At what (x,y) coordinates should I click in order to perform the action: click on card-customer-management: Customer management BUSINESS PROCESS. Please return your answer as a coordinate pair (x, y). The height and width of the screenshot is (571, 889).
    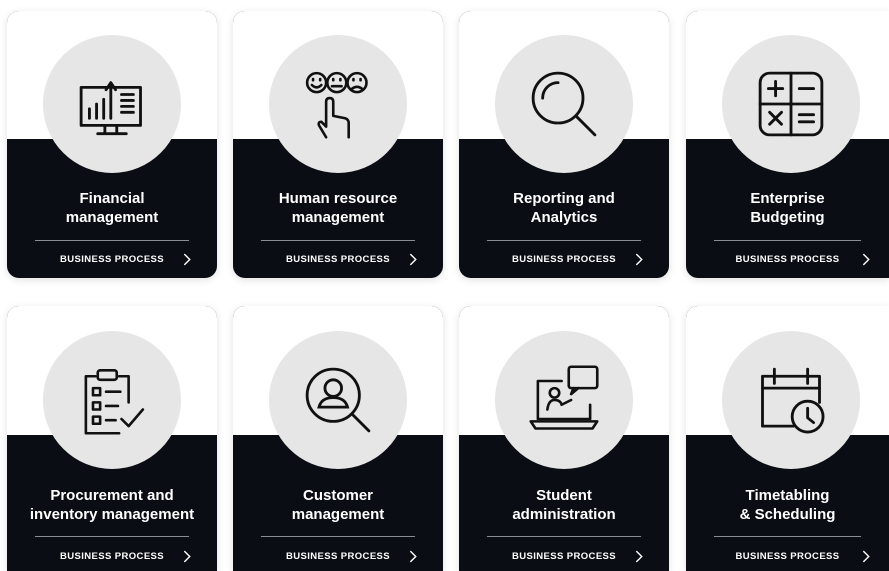
    Looking at the image, I should click on (338, 438).